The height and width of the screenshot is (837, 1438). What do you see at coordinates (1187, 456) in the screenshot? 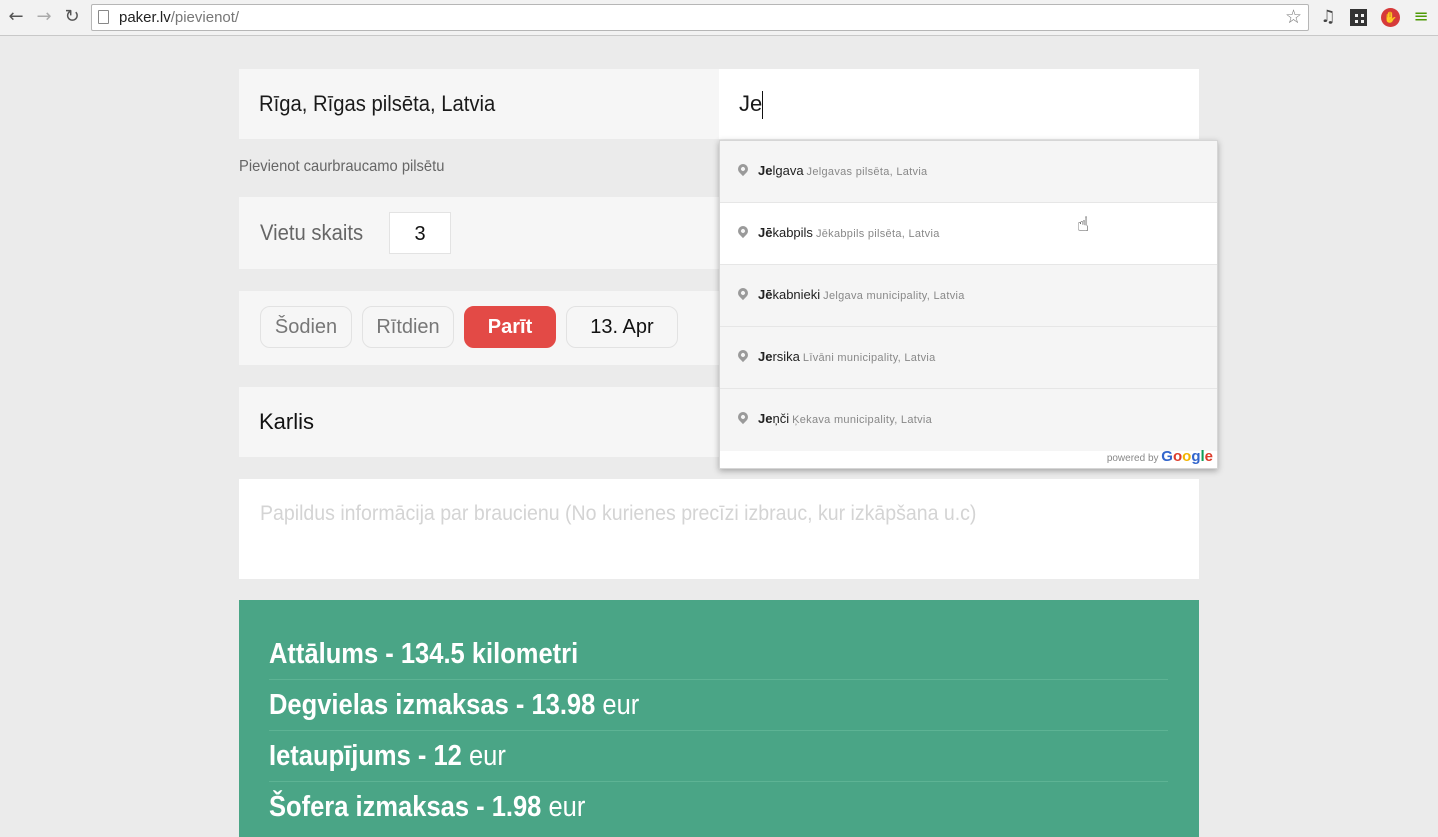
I see `google-logo: Google` at bounding box center [1187, 456].